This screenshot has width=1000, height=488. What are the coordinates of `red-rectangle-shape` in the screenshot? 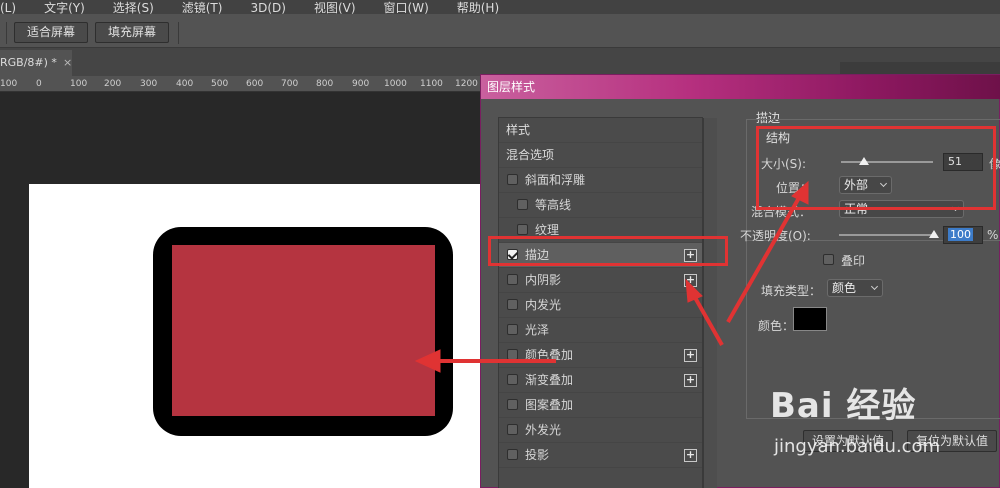 It's located at (303, 330).